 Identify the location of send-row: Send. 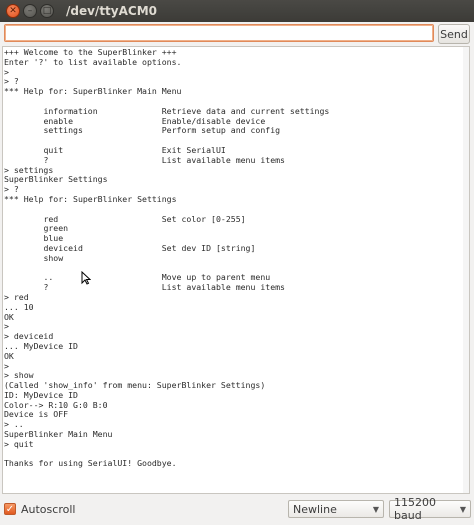
(237, 34).